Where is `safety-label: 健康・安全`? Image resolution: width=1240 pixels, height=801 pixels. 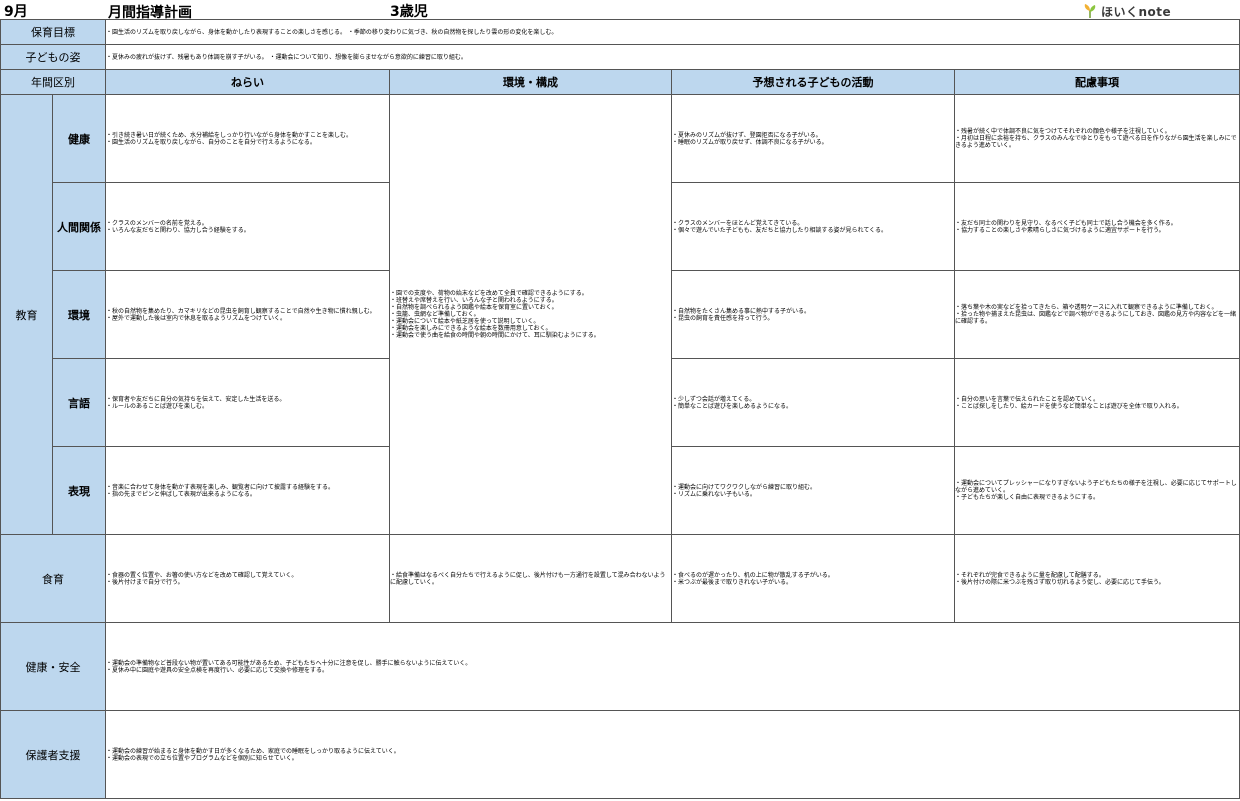
safety-label: 健康・安全 is located at coordinates (53, 666).